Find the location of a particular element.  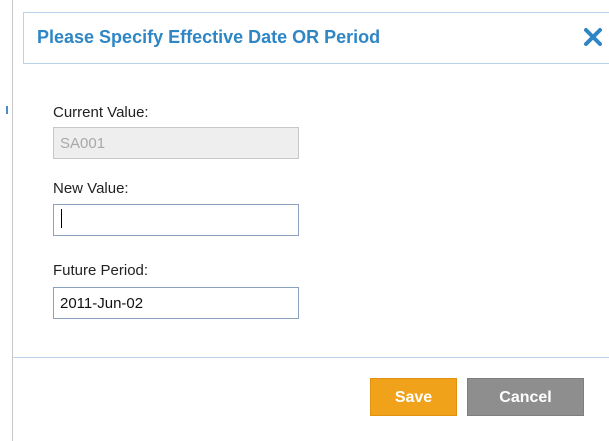

footer-divider is located at coordinates (311, 357).